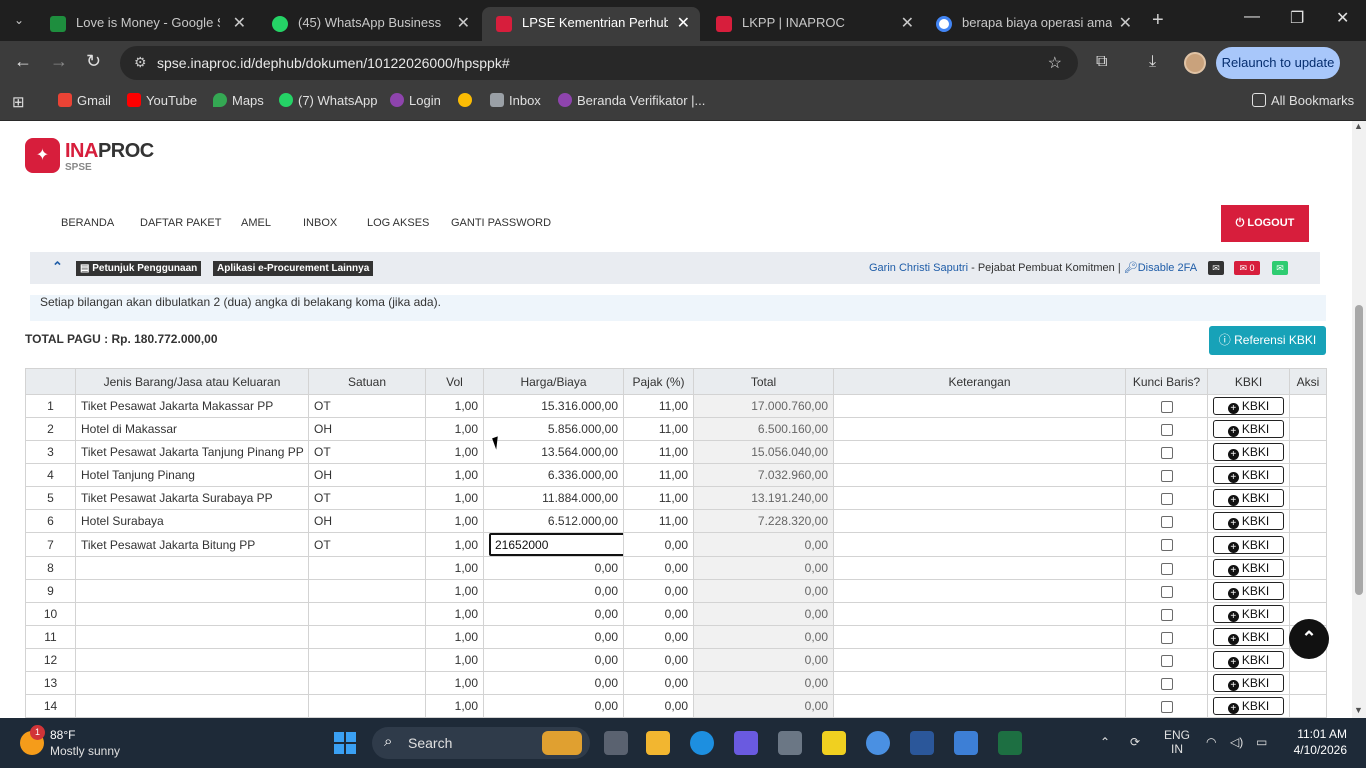 This screenshot has height=768, width=1366. Describe the element at coordinates (553, 475) in the screenshot. I see `cell-harga: 6.336.000,00` at that location.